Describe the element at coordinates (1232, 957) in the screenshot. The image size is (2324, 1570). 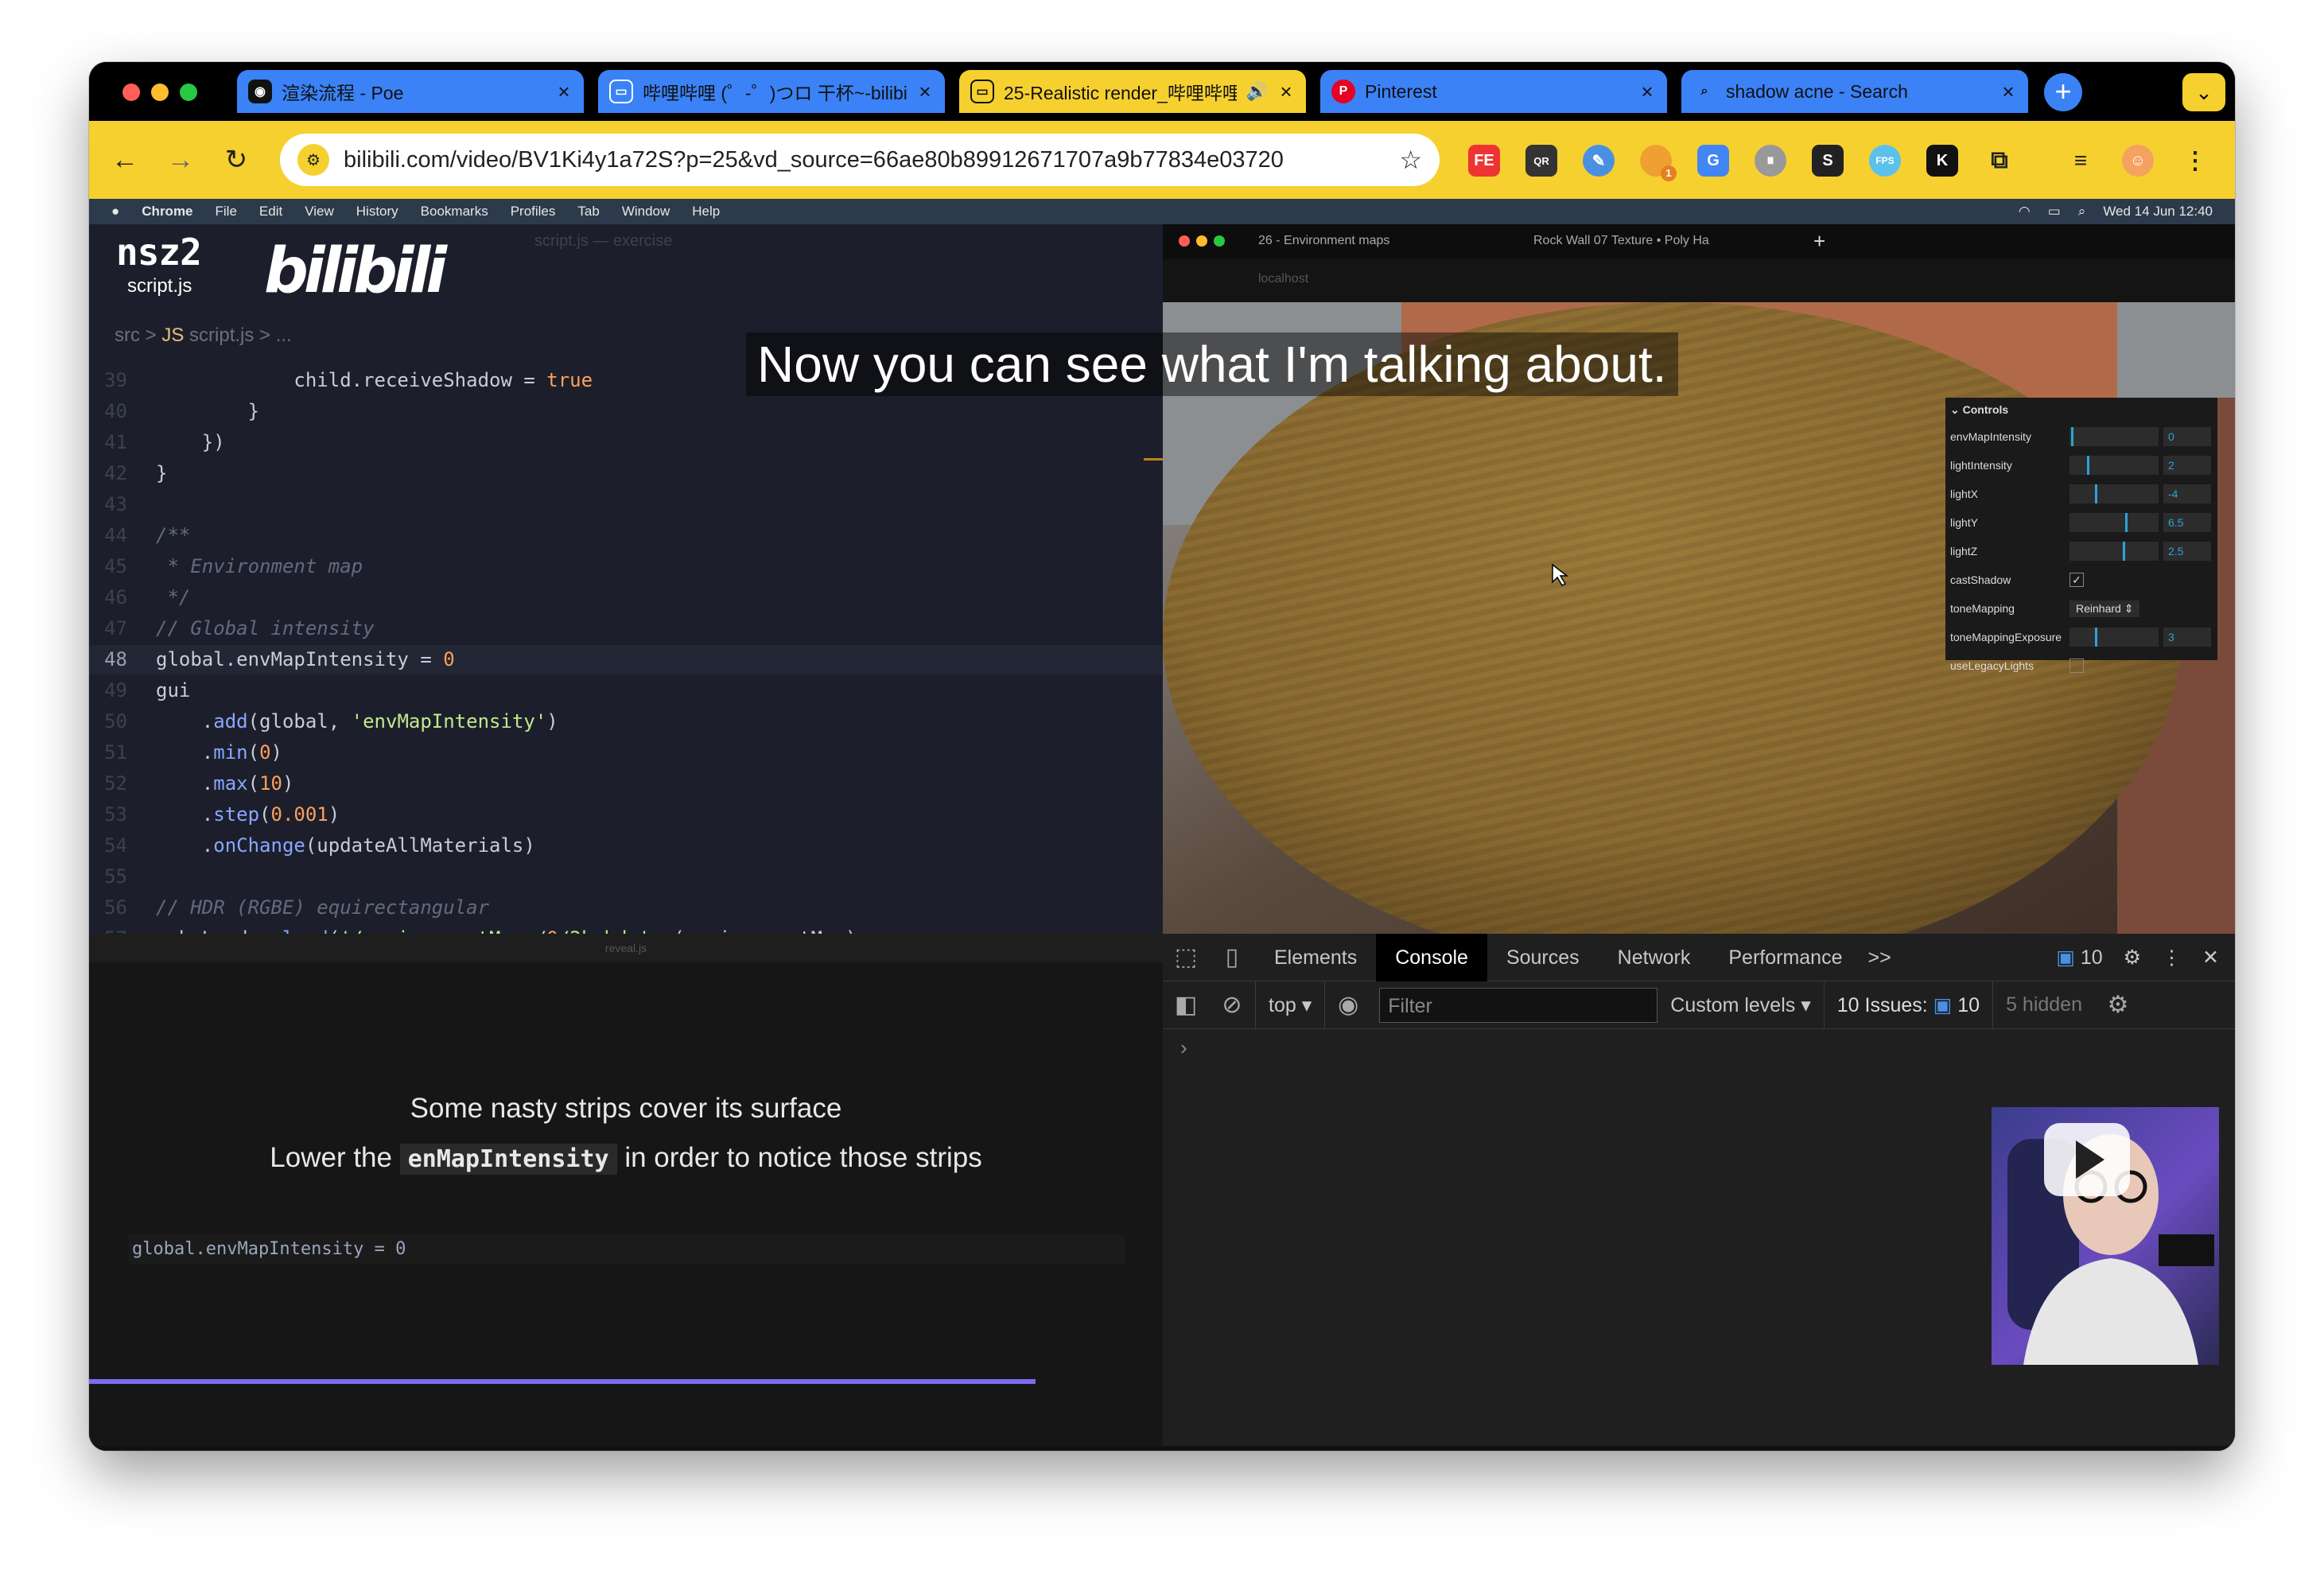
I see `device-toolbar-icon: ▯` at that location.